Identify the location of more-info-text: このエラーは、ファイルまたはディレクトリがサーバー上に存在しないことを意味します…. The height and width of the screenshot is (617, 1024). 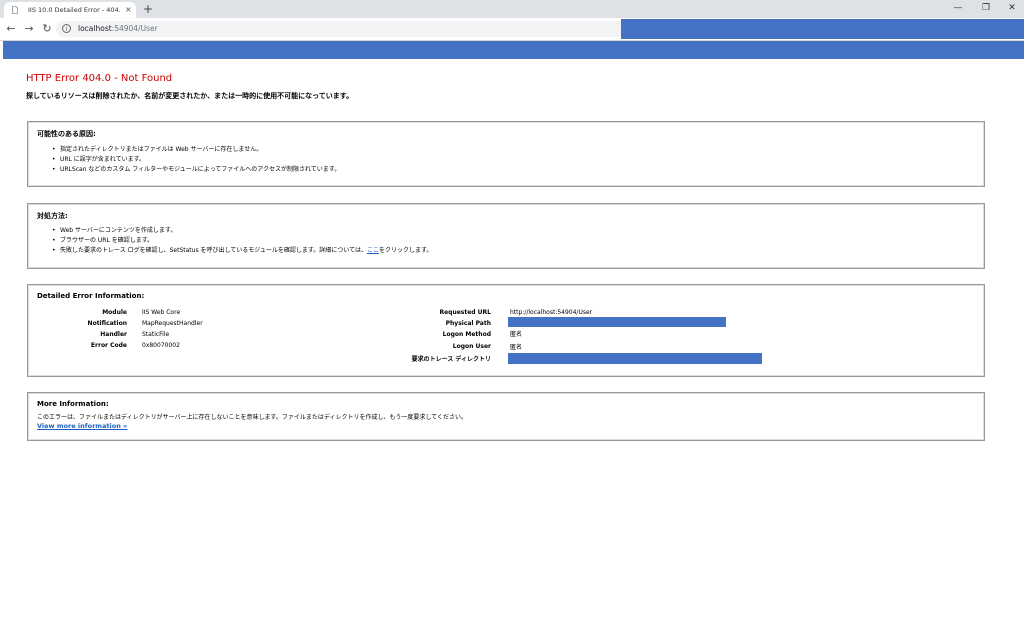
(252, 417).